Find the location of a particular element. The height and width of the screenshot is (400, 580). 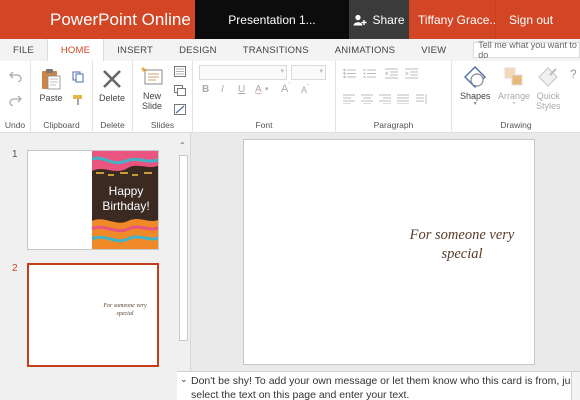

notes-scrollbar is located at coordinates (575, 386).